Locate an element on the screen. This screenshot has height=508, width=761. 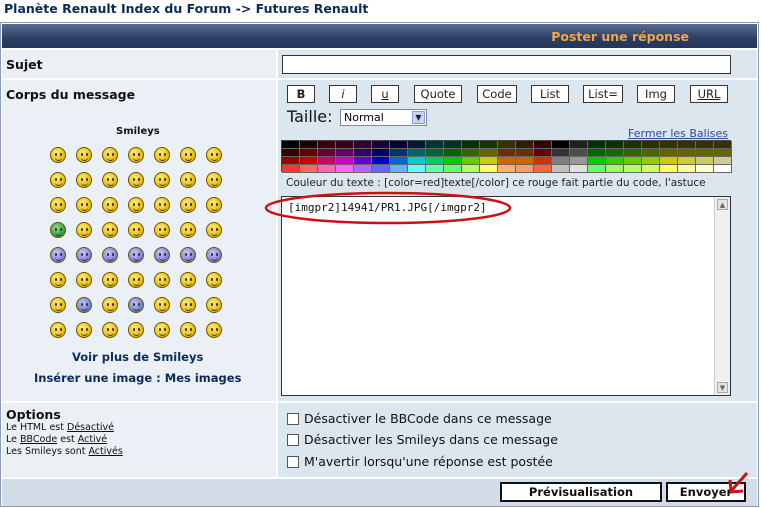
url-button: URL is located at coordinates (709, 94).